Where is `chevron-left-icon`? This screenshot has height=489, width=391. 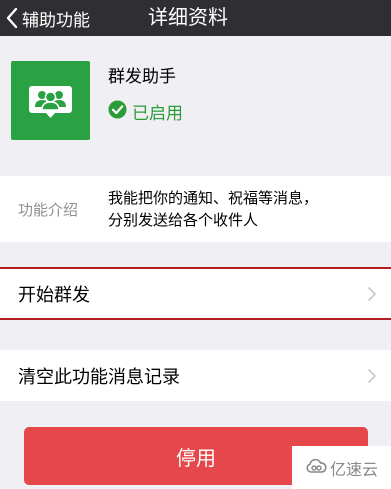 chevron-left-icon is located at coordinates (12, 18).